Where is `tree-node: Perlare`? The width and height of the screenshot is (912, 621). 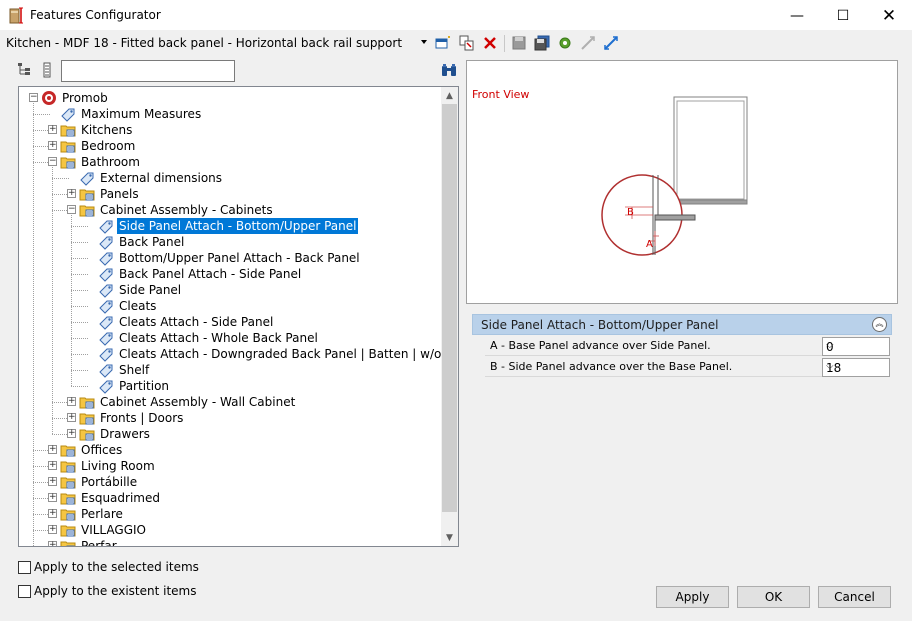
tree-node: Perlare is located at coordinates (92, 514).